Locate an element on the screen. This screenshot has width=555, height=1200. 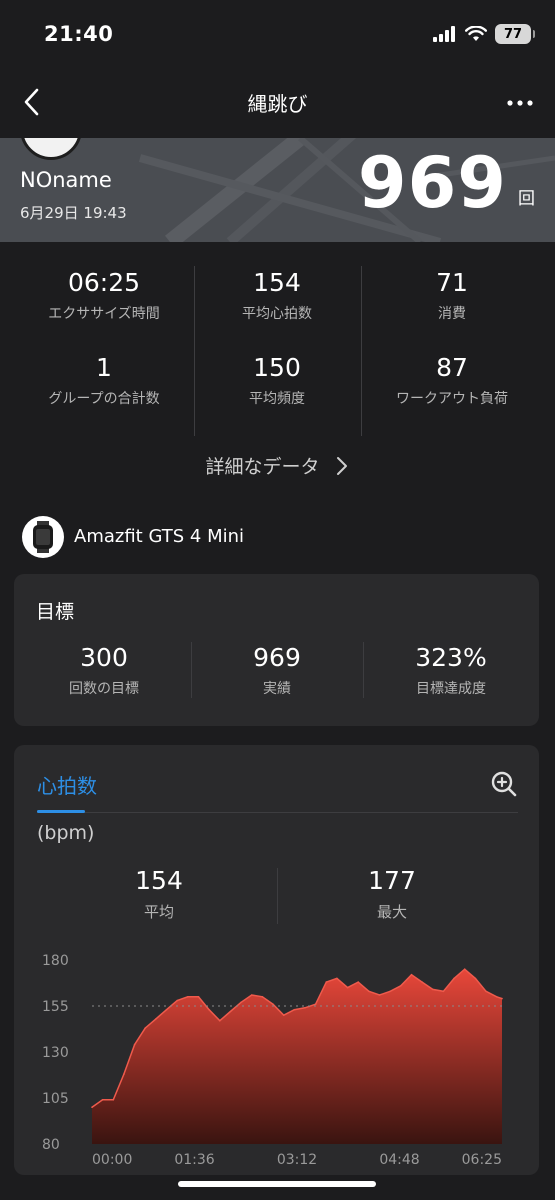
zoom-in-icon is located at coordinates (504, 784).